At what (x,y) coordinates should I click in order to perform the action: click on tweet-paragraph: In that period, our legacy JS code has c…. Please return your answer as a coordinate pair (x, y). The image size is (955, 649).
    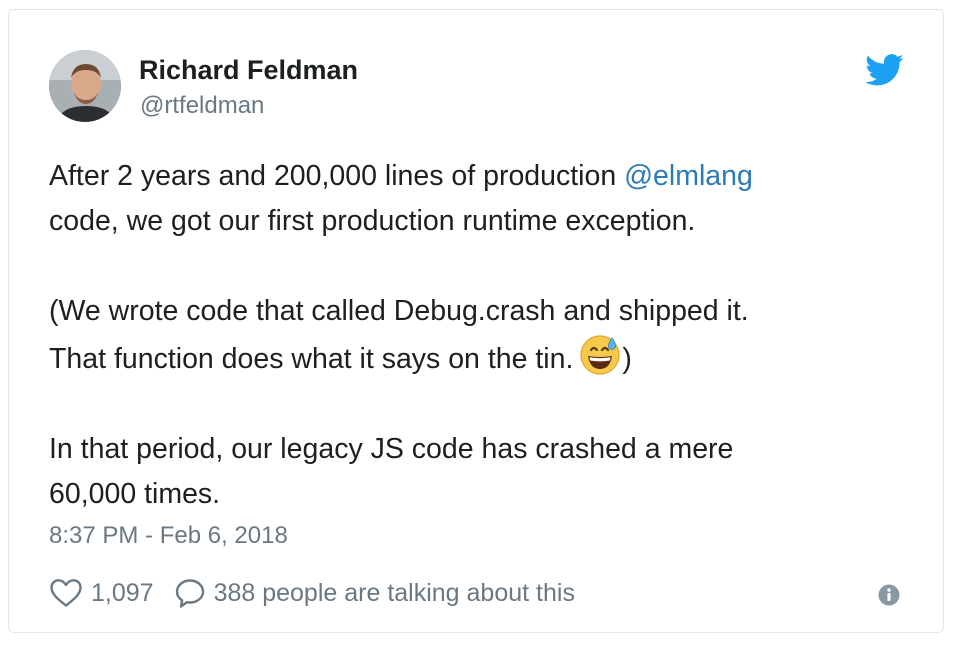
    Looking at the image, I should click on (479, 472).